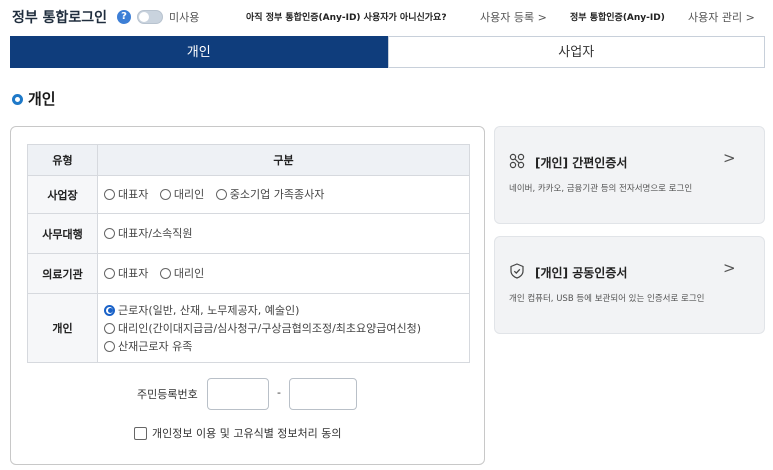  Describe the element at coordinates (283, 273) in the screenshot. I see `row-options: 대표자 대리인` at that location.